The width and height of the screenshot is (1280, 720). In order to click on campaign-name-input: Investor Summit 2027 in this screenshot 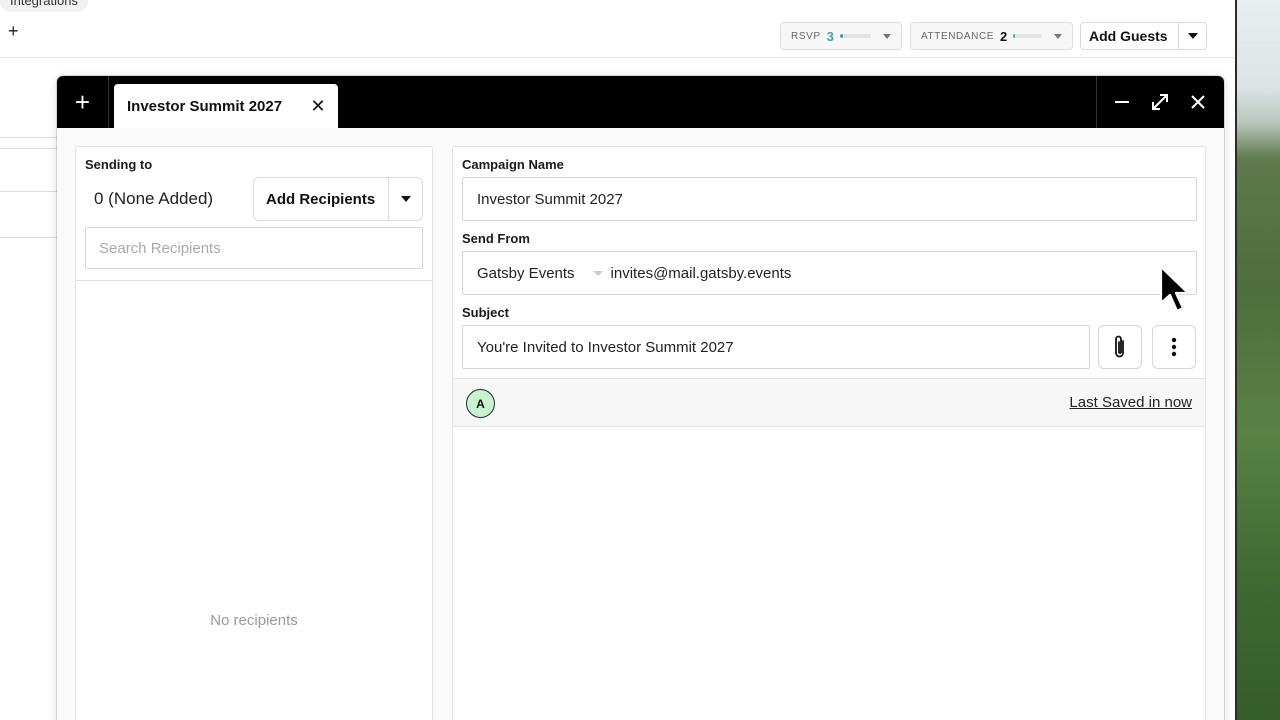, I will do `click(829, 199)`.